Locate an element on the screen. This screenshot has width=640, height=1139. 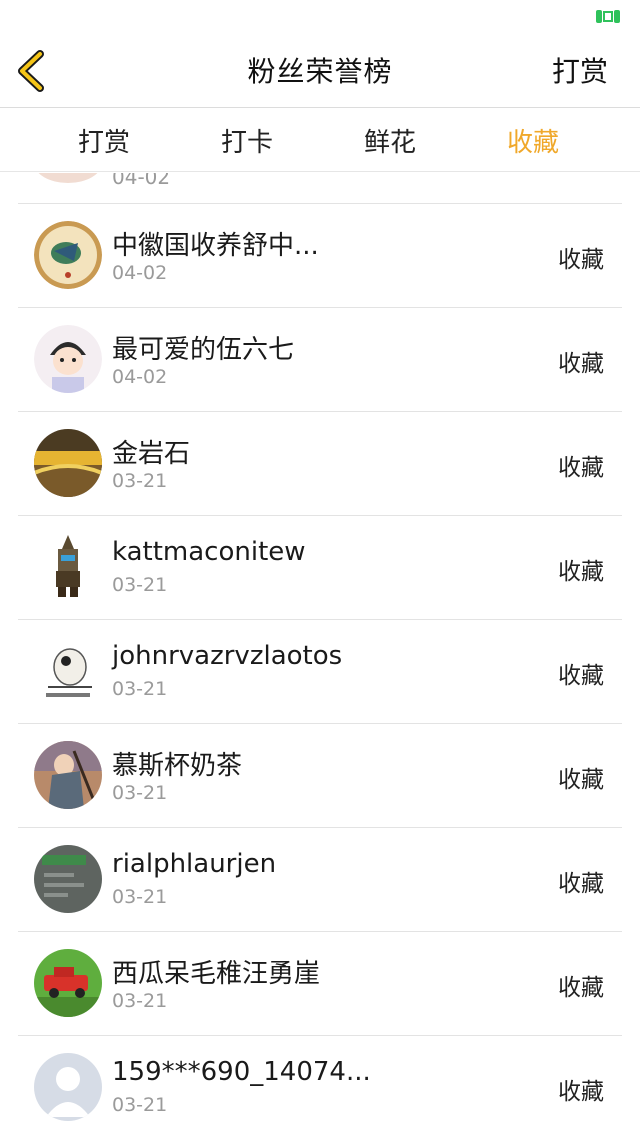
list-item: 西瓜呆毛稚汪勇崖 03-21 收藏 is located at coordinates (320, 984).